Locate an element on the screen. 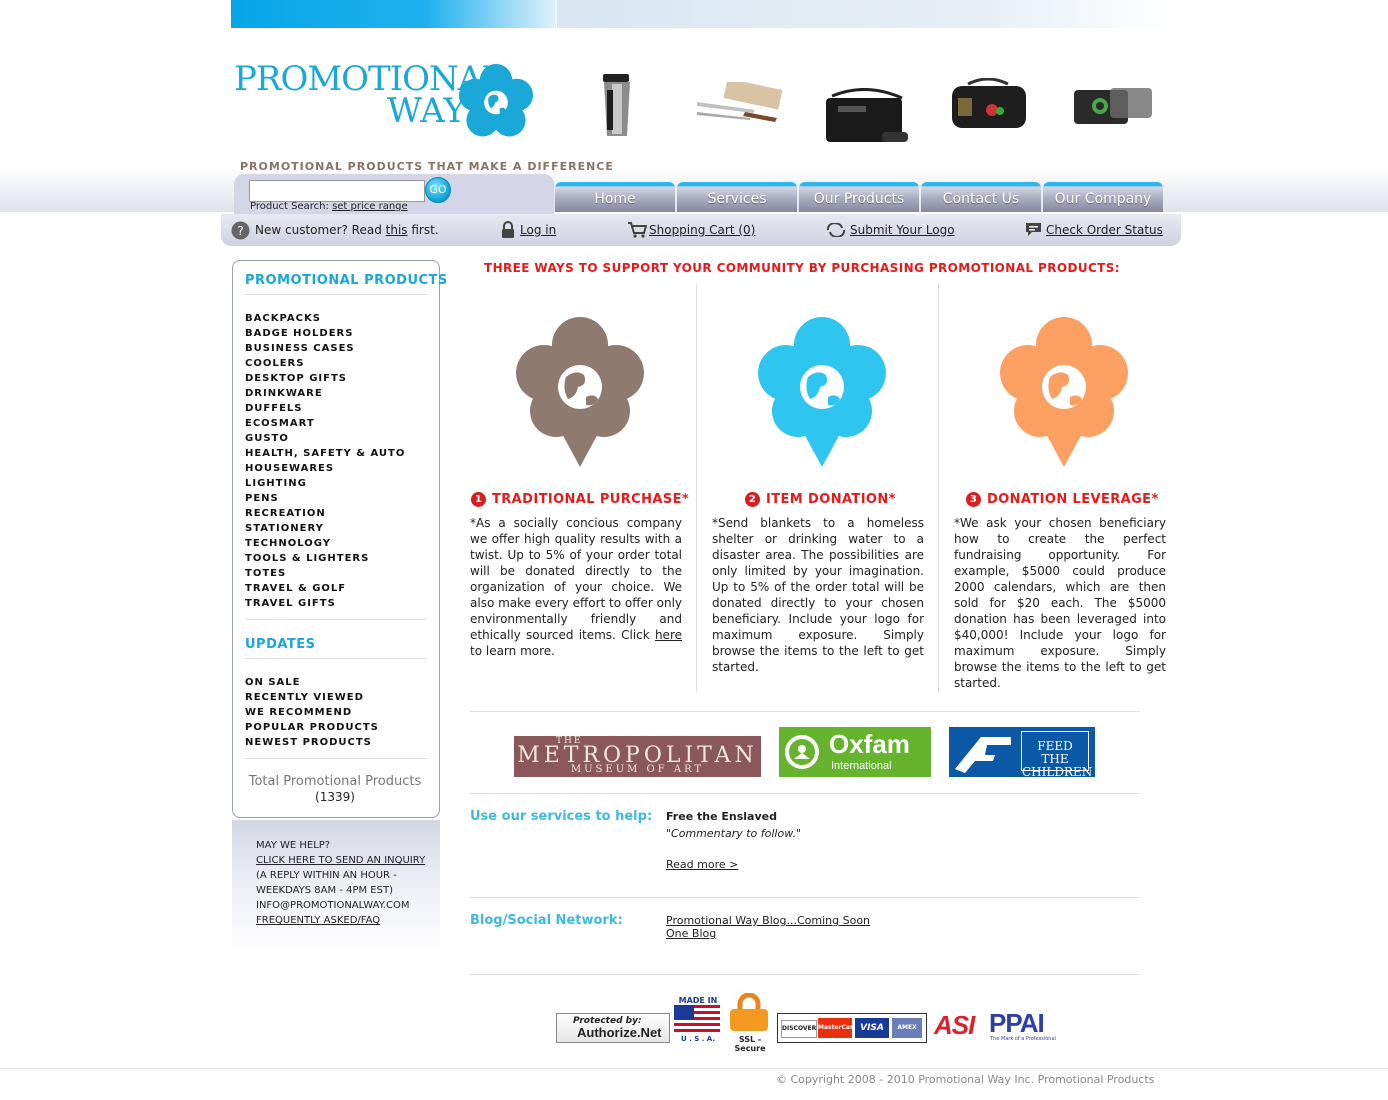 This screenshot has width=1388, height=1100. oxfam-logo: Oxfam International is located at coordinates (855, 752).